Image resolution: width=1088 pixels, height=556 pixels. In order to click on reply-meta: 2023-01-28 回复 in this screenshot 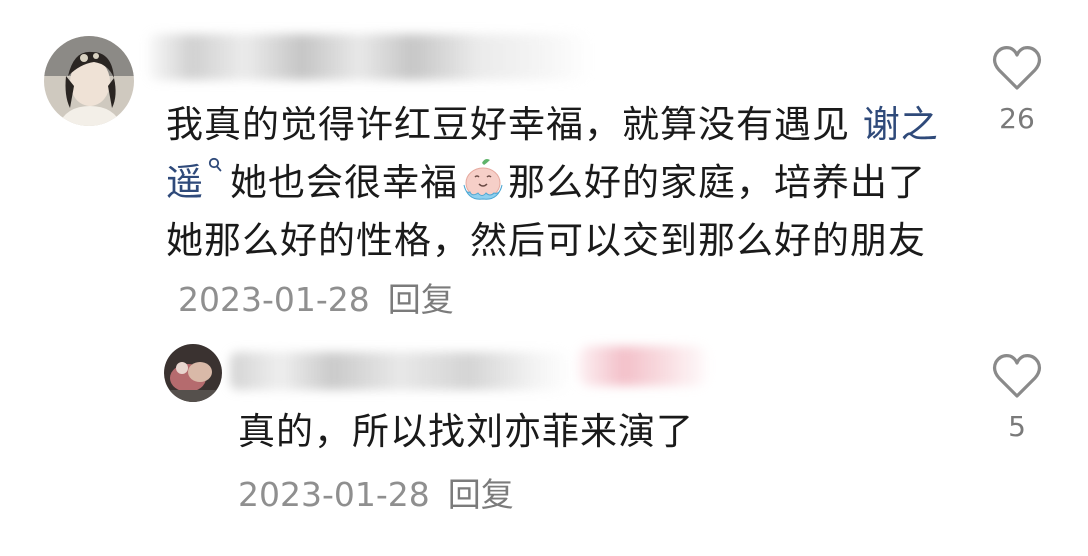, I will do `click(376, 495)`.